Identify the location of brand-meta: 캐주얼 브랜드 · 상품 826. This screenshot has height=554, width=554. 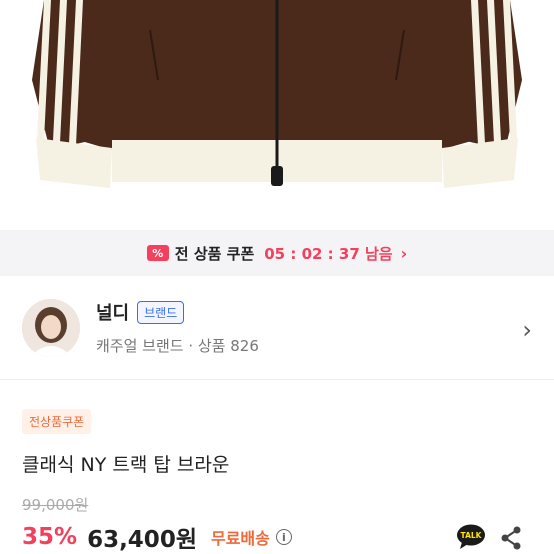
(177, 346).